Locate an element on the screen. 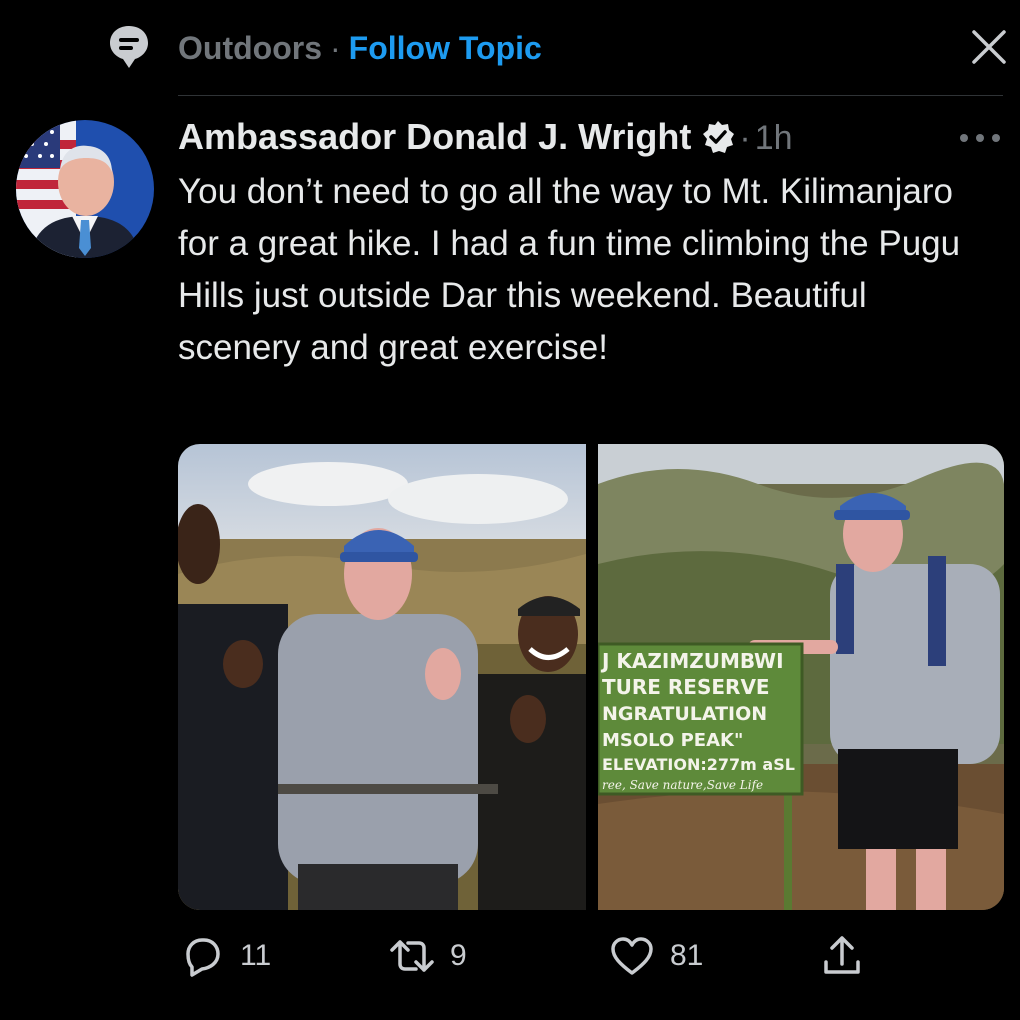  share-icon is located at coordinates (842, 955).